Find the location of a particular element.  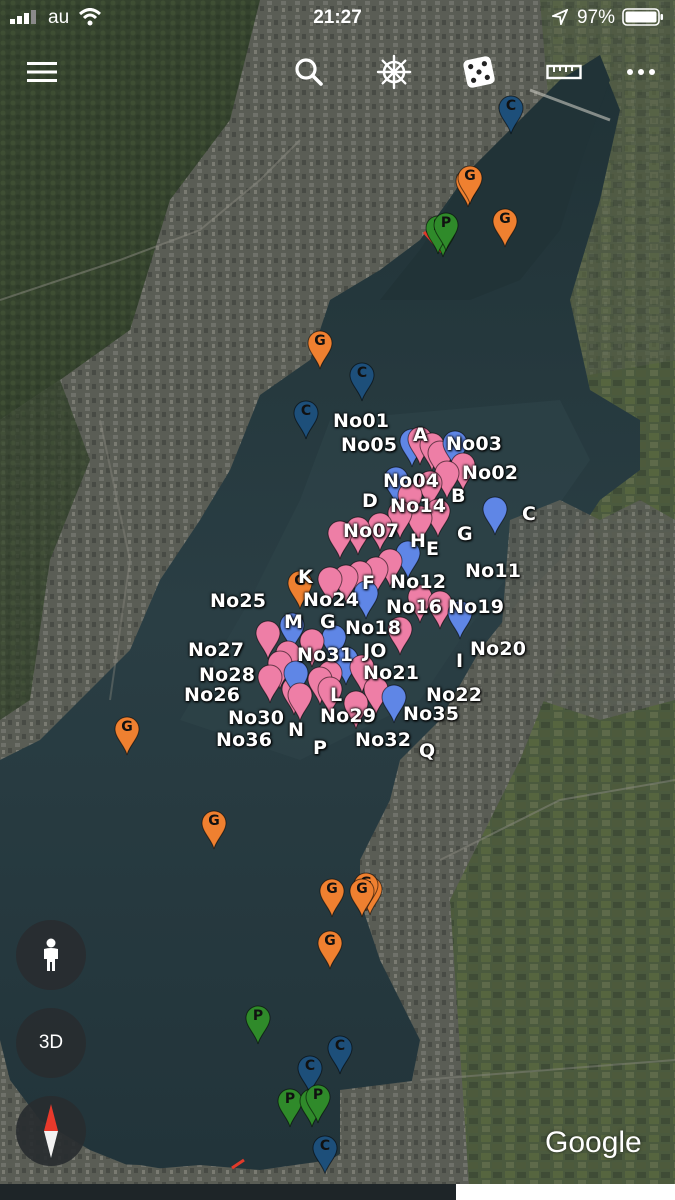

label-jo: JO is located at coordinates (375, 651).